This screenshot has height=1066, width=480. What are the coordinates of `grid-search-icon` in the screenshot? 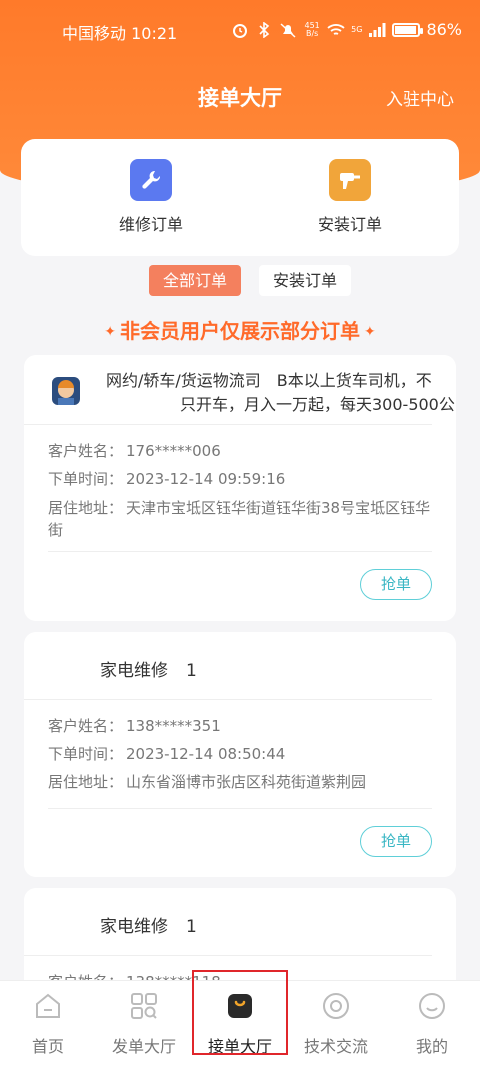 It's located at (144, 1006).